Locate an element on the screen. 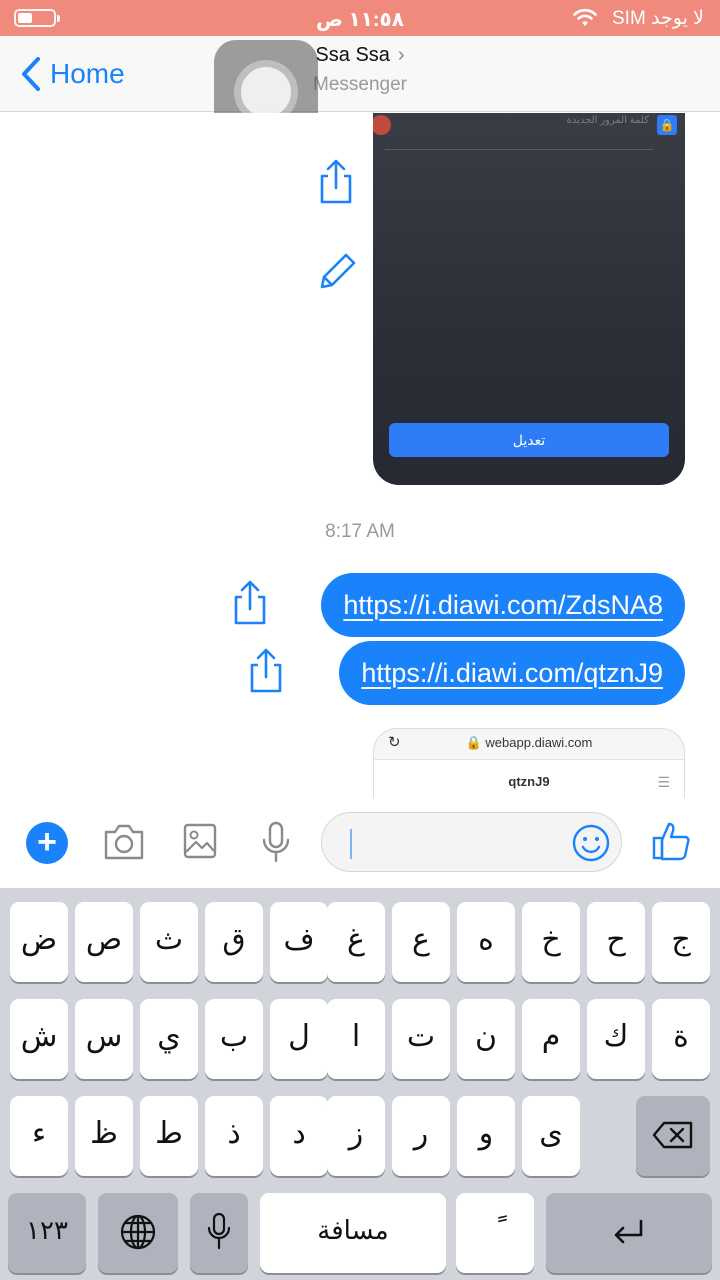 This screenshot has height=1280, width=720. preview-body: qtznJ9 ☰ is located at coordinates (529, 778).